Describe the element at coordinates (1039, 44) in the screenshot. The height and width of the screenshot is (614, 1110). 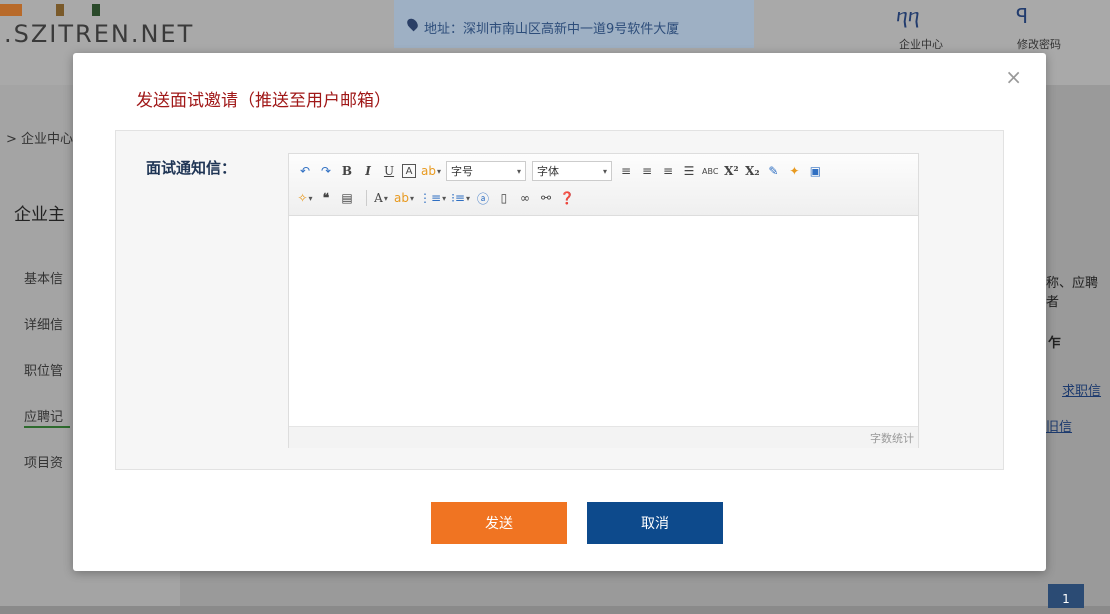
I see `change-password-link: 修改密码` at that location.